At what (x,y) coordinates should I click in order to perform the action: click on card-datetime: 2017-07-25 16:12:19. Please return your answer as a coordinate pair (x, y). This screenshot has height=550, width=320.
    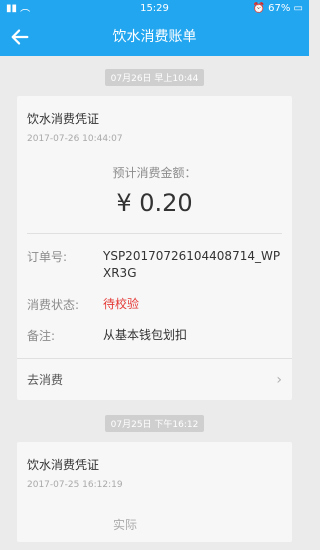
    Looking at the image, I should click on (75, 485).